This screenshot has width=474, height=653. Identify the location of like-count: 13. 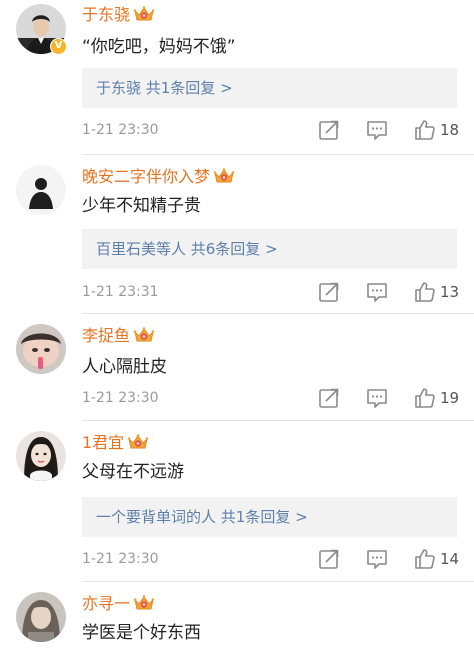
(450, 292).